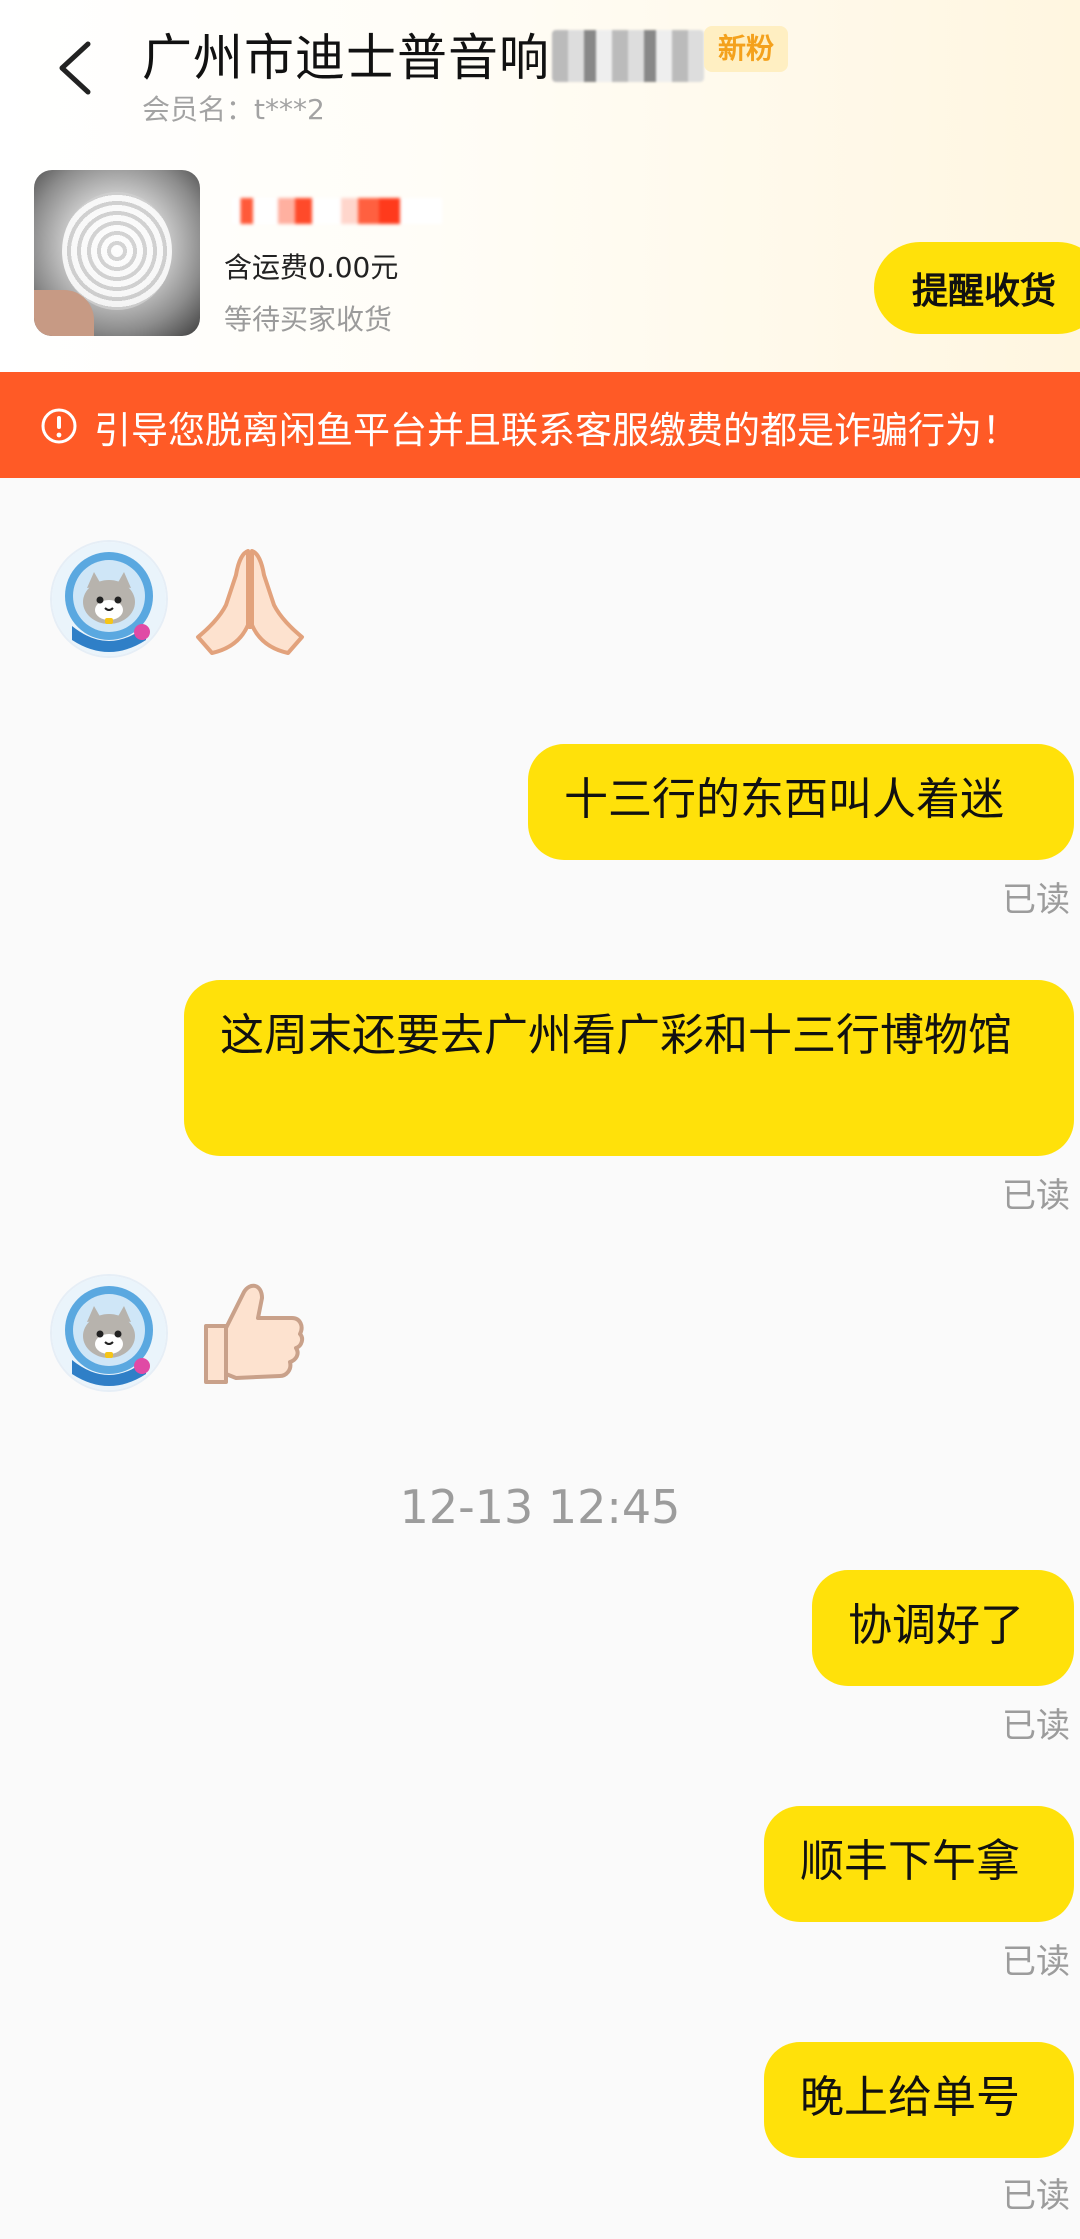  Describe the element at coordinates (556, 430) in the screenshot. I see `warning-text: 引导您脱离闲鱼平台并且联系客服缴费的都是诈骗行为！` at that location.